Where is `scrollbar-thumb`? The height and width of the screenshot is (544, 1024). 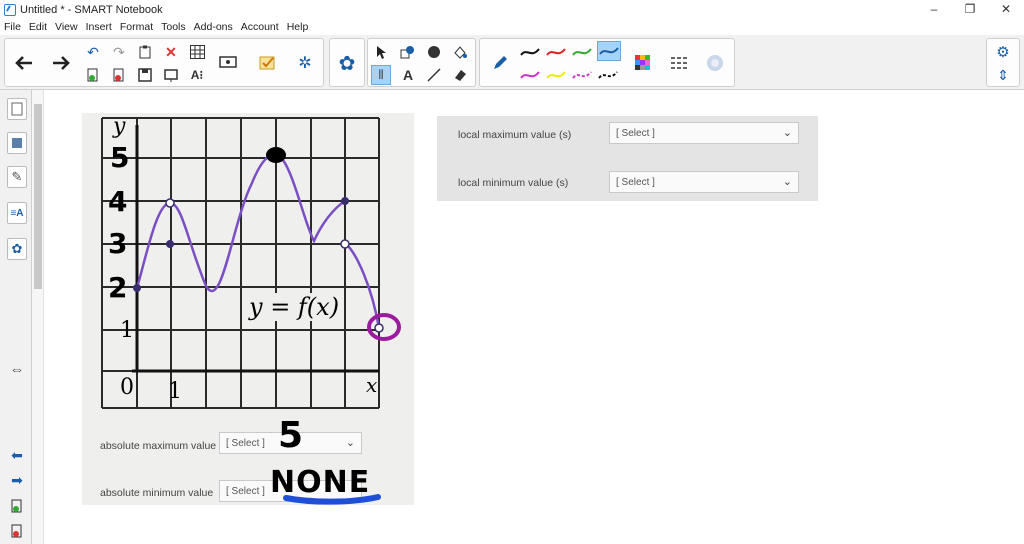
scrollbar-thumb is located at coordinates (38, 196).